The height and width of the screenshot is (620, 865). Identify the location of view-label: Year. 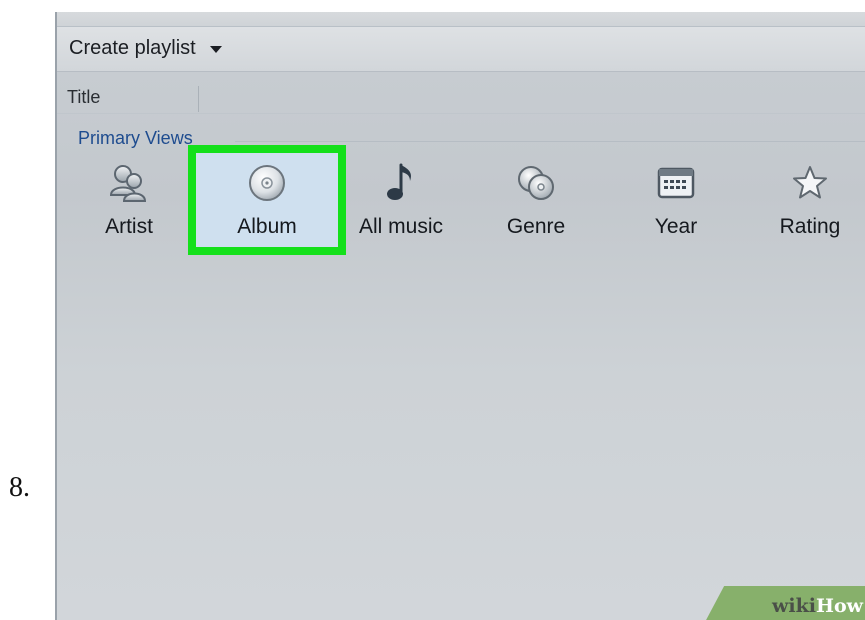
(676, 226).